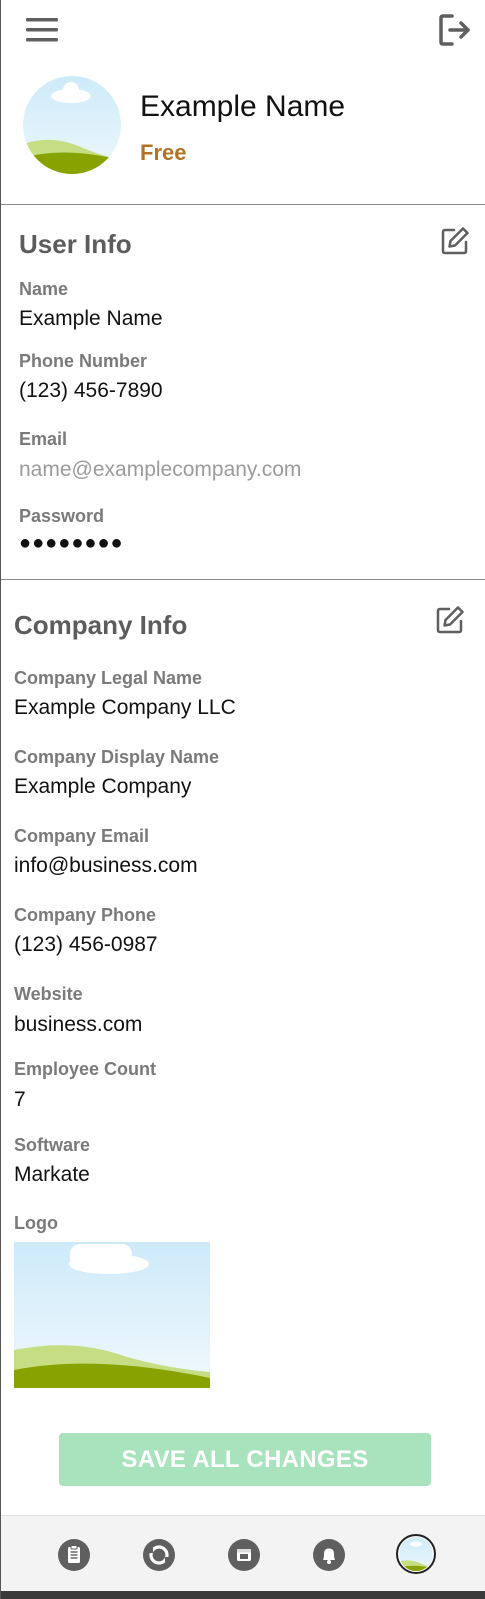  I want to click on field-label-display-name: Company Display Name, so click(117, 757).